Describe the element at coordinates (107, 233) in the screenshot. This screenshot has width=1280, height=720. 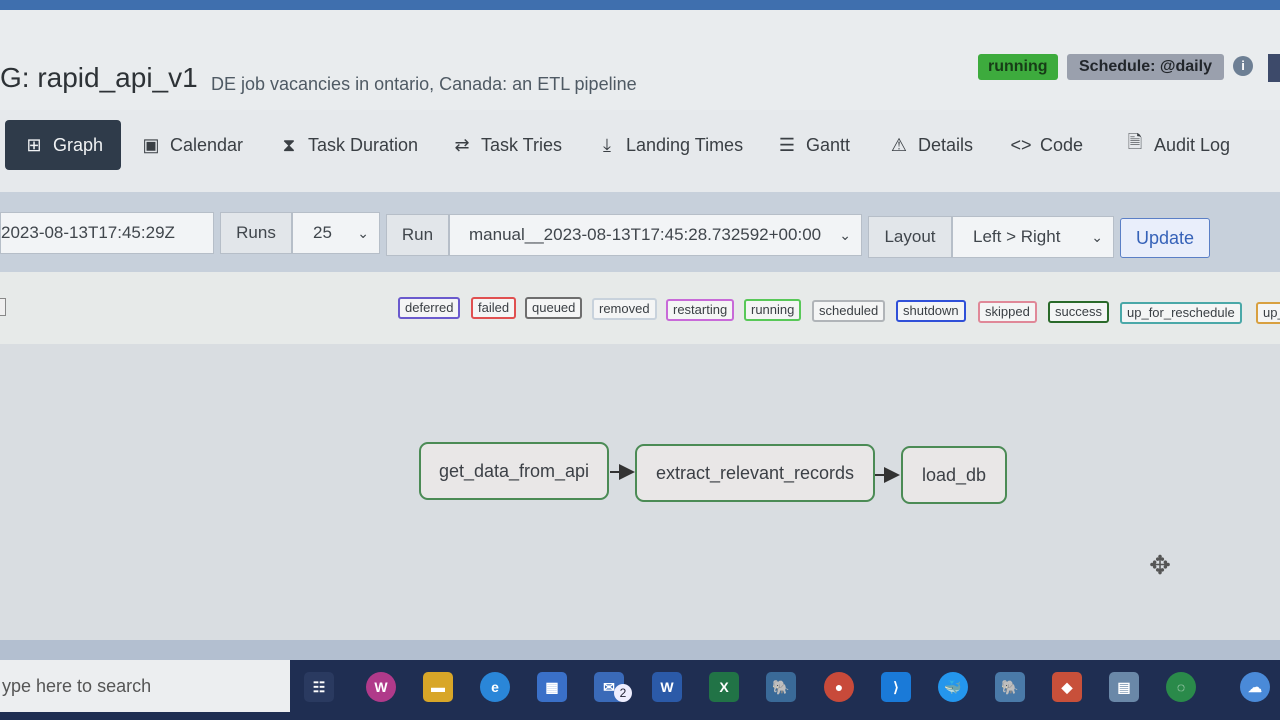
I see `base-date-input: 2023-08-13T17:45:29Z` at that location.